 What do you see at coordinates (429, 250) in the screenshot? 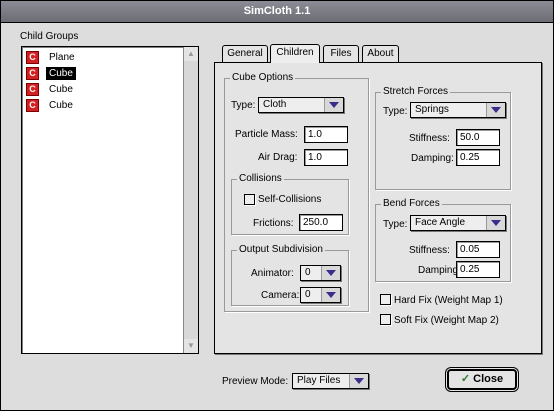
I see `bend-stiffness-label: Stiffness:` at bounding box center [429, 250].